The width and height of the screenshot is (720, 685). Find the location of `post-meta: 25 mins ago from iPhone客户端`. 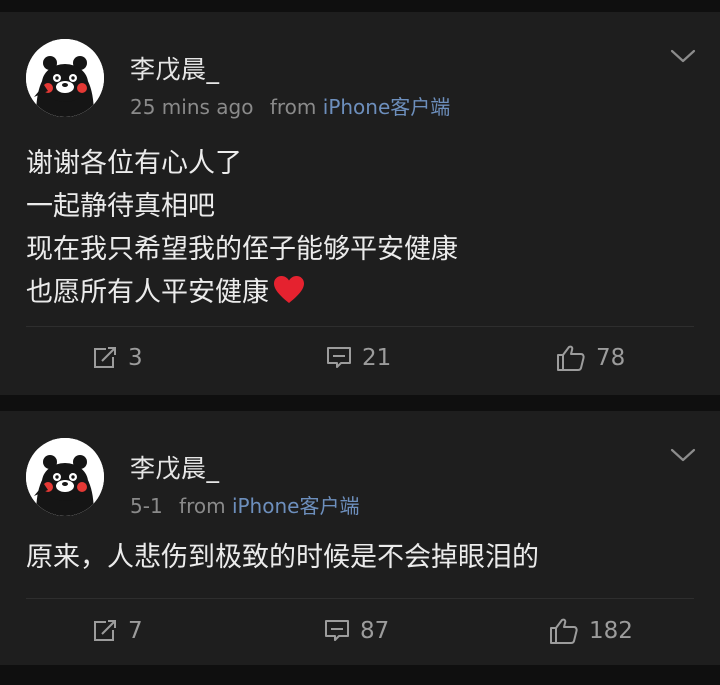

post-meta: 25 mins ago from iPhone客户端 is located at coordinates (290, 105).